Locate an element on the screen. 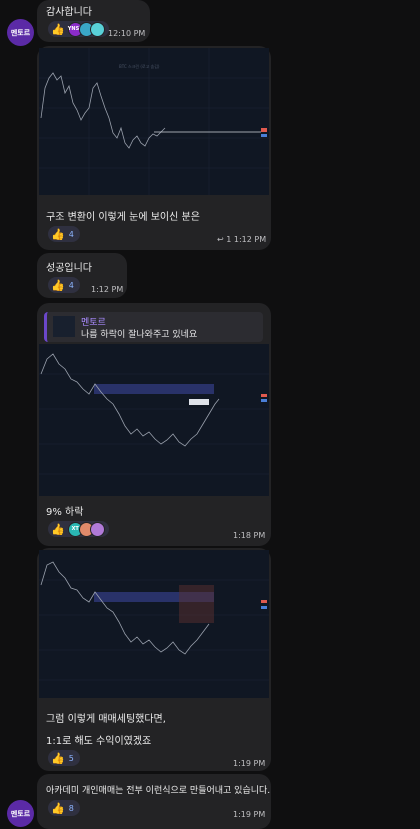  reaction-count: 5 is located at coordinates (71, 758).